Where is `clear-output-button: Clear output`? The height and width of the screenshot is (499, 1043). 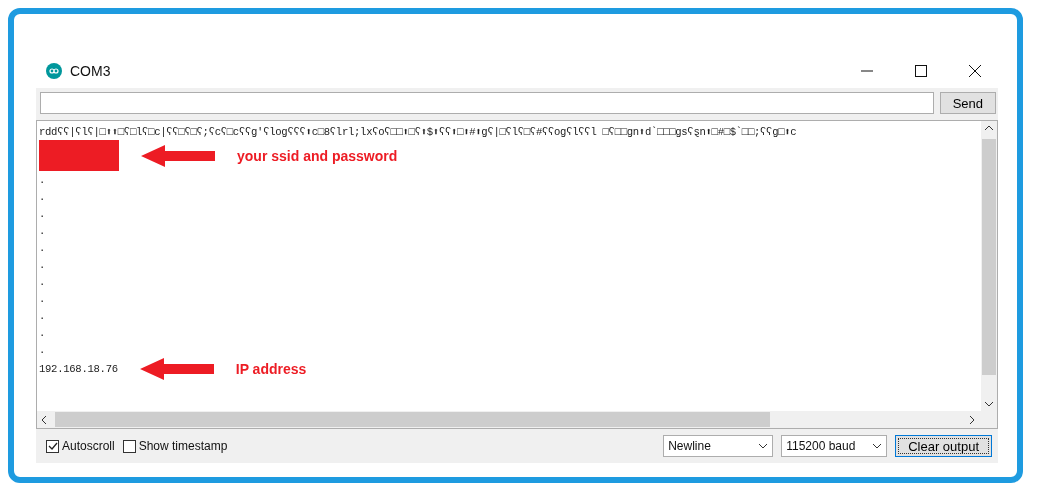 clear-output-button: Clear output is located at coordinates (943, 446).